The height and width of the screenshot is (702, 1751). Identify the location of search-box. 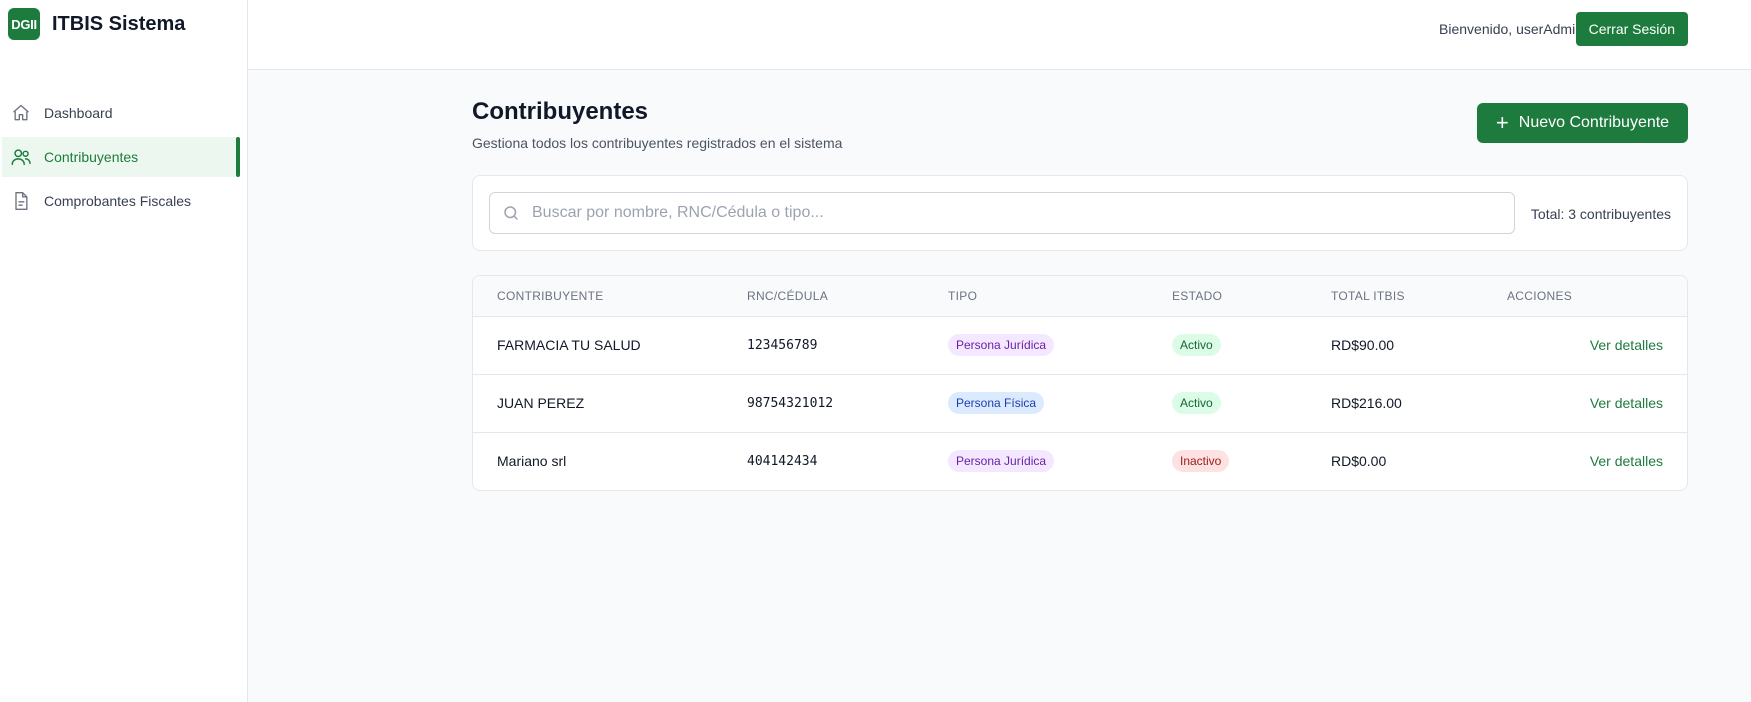
(1002, 213).